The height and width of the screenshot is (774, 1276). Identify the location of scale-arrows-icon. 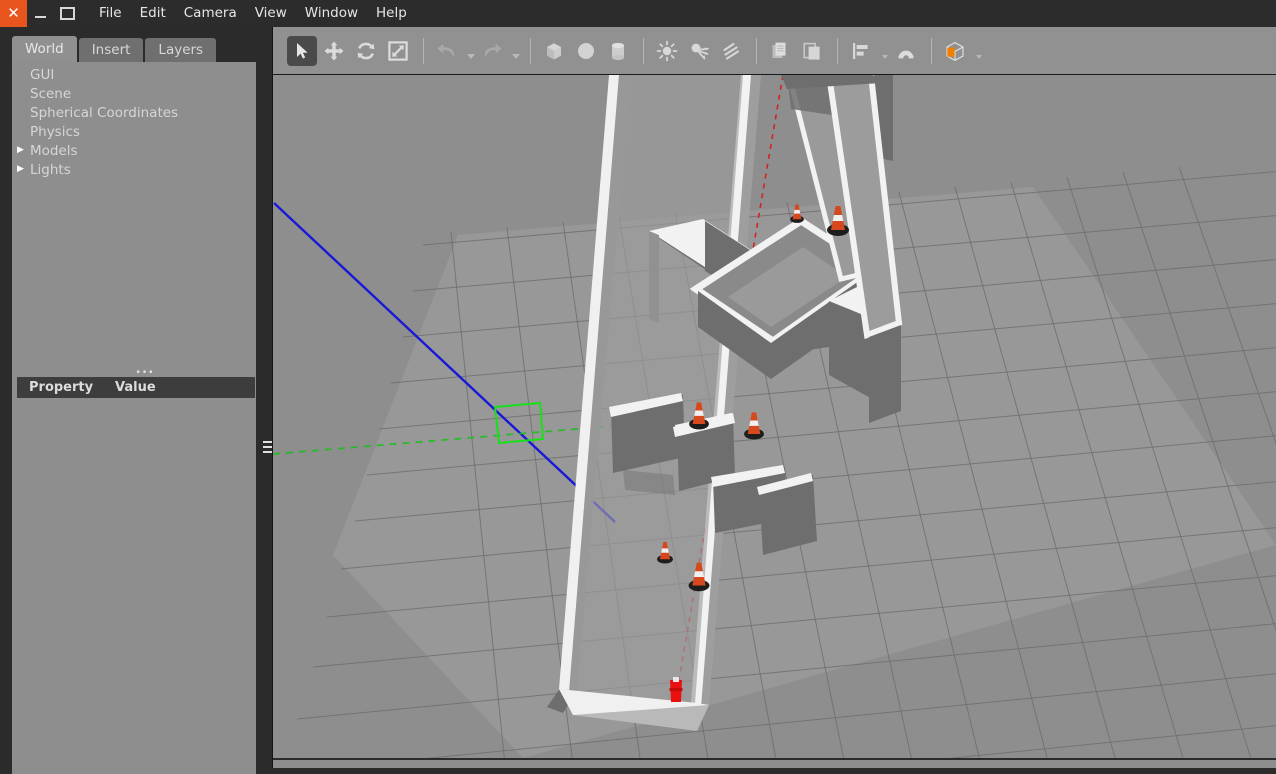
(398, 51).